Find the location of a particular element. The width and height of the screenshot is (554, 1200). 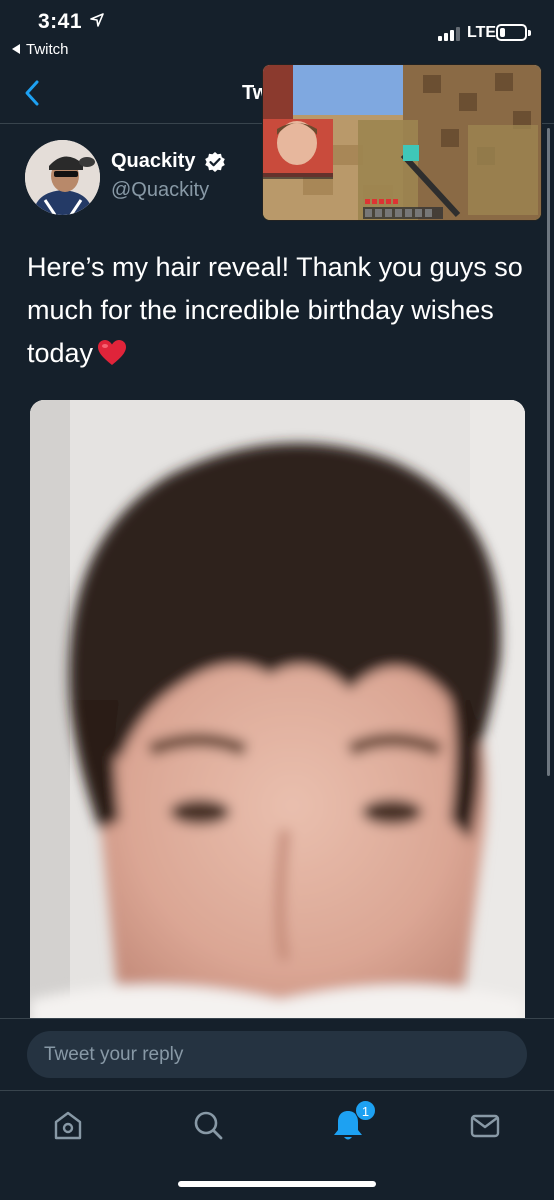

battery-icon is located at coordinates (513, 32).